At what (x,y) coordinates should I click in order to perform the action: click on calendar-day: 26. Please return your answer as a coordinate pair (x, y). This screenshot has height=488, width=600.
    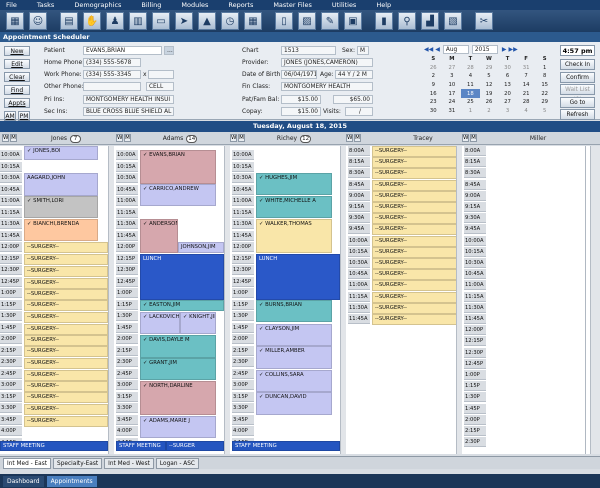
    Looking at the image, I should click on (433, 68).